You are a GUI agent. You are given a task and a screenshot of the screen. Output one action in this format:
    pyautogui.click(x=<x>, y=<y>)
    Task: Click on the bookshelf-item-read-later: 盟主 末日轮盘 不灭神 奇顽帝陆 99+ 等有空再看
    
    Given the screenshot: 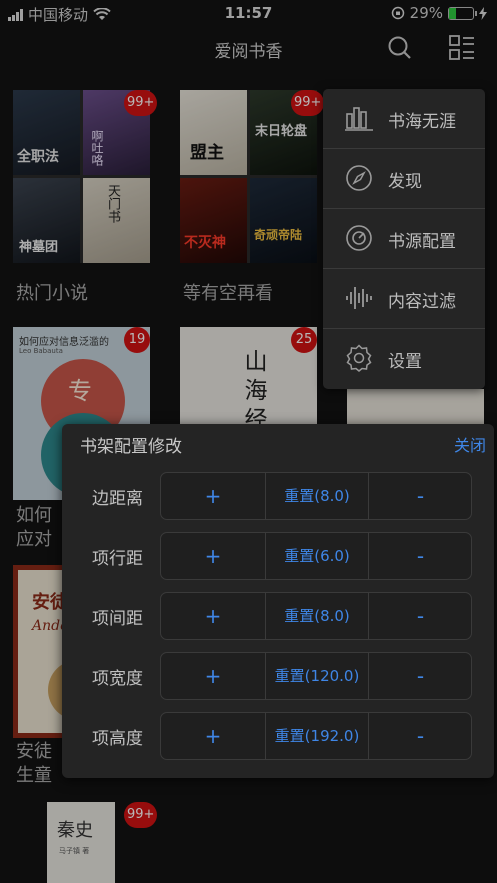 What is the action you would take?
    pyautogui.click(x=252, y=197)
    